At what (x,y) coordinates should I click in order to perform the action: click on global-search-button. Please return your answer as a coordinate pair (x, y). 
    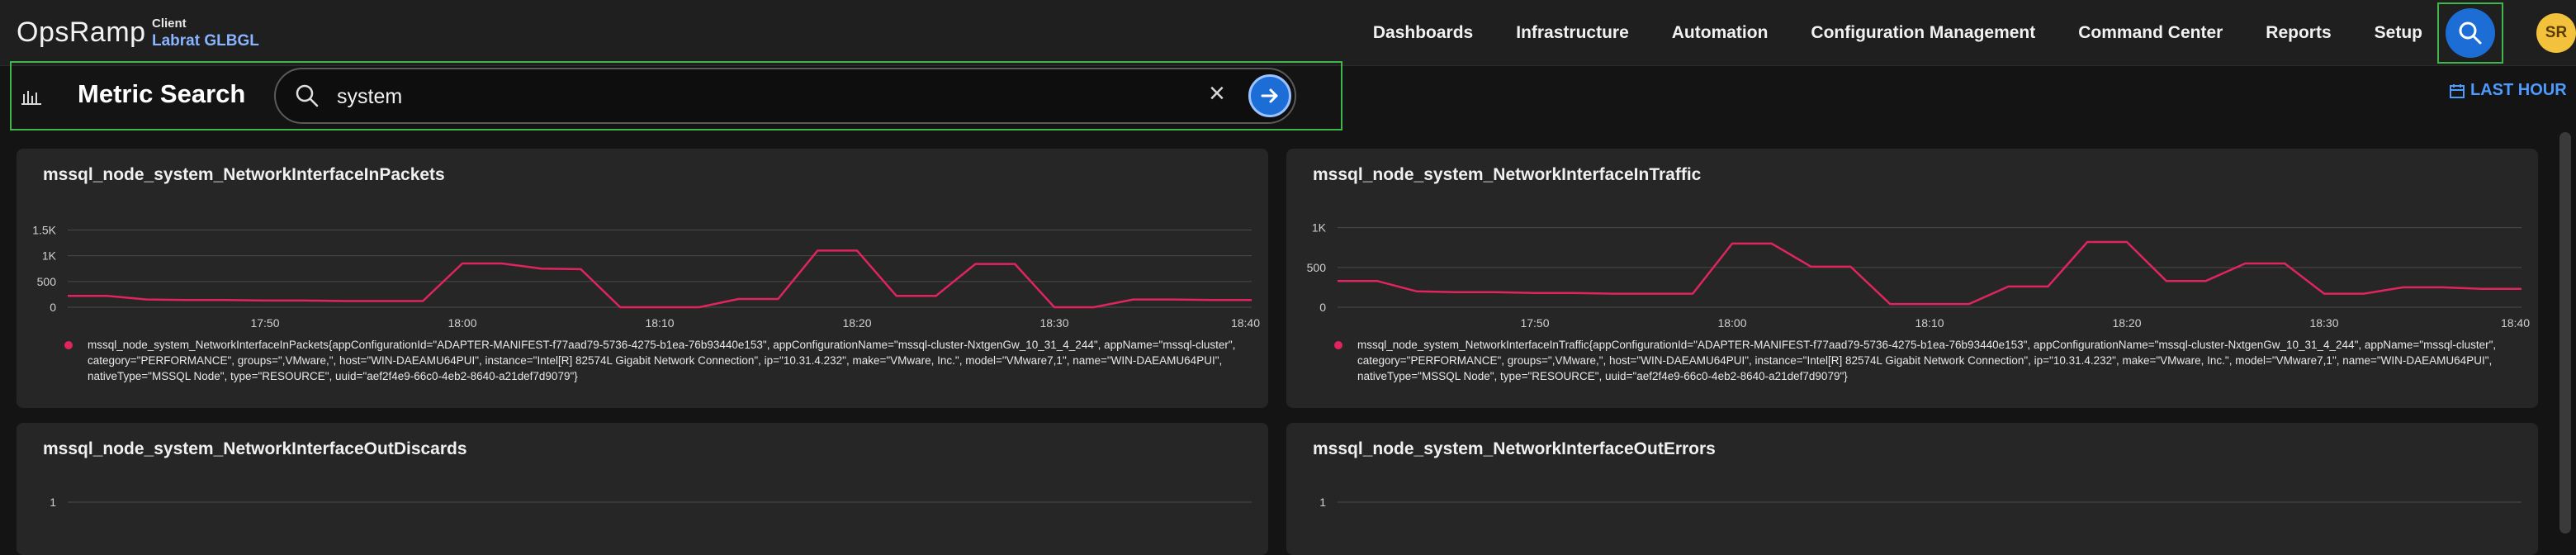
    Looking at the image, I should click on (2470, 33).